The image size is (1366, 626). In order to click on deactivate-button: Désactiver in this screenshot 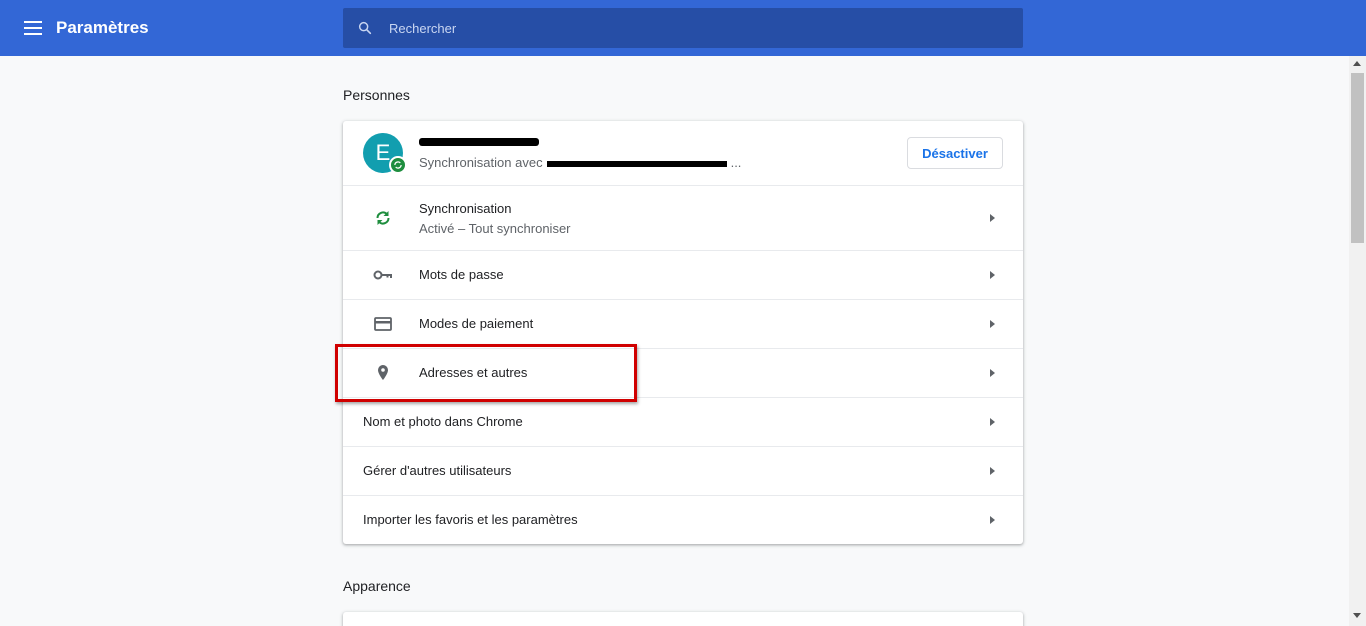, I will do `click(955, 153)`.